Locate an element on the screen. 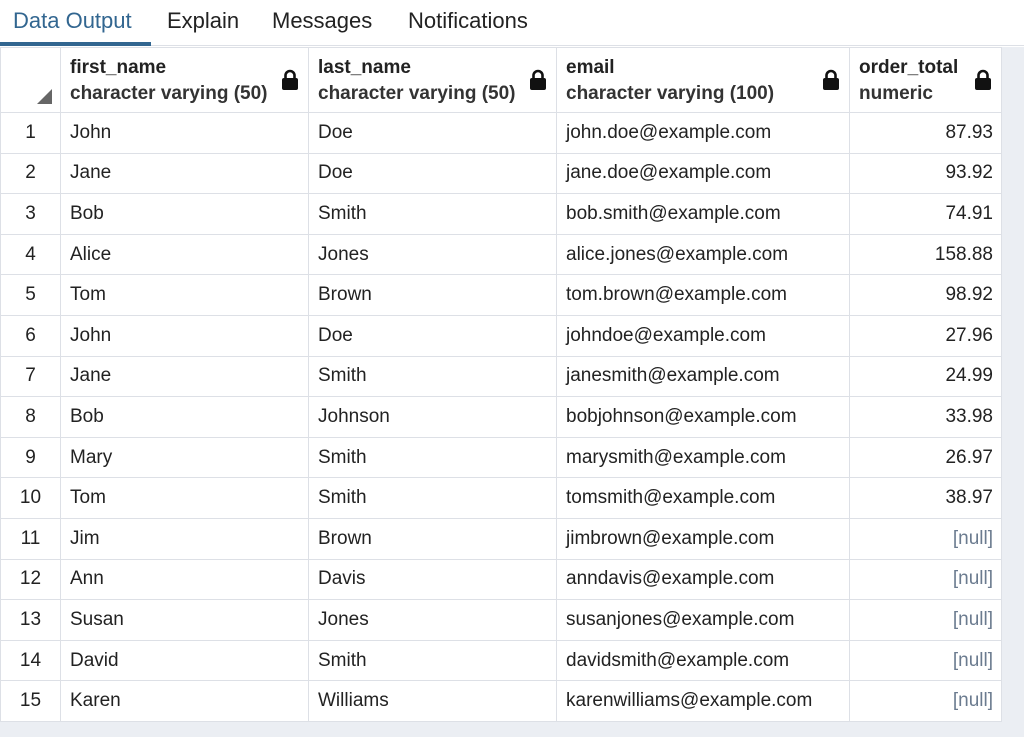 The image size is (1024, 737). select-all-cell is located at coordinates (30, 80).